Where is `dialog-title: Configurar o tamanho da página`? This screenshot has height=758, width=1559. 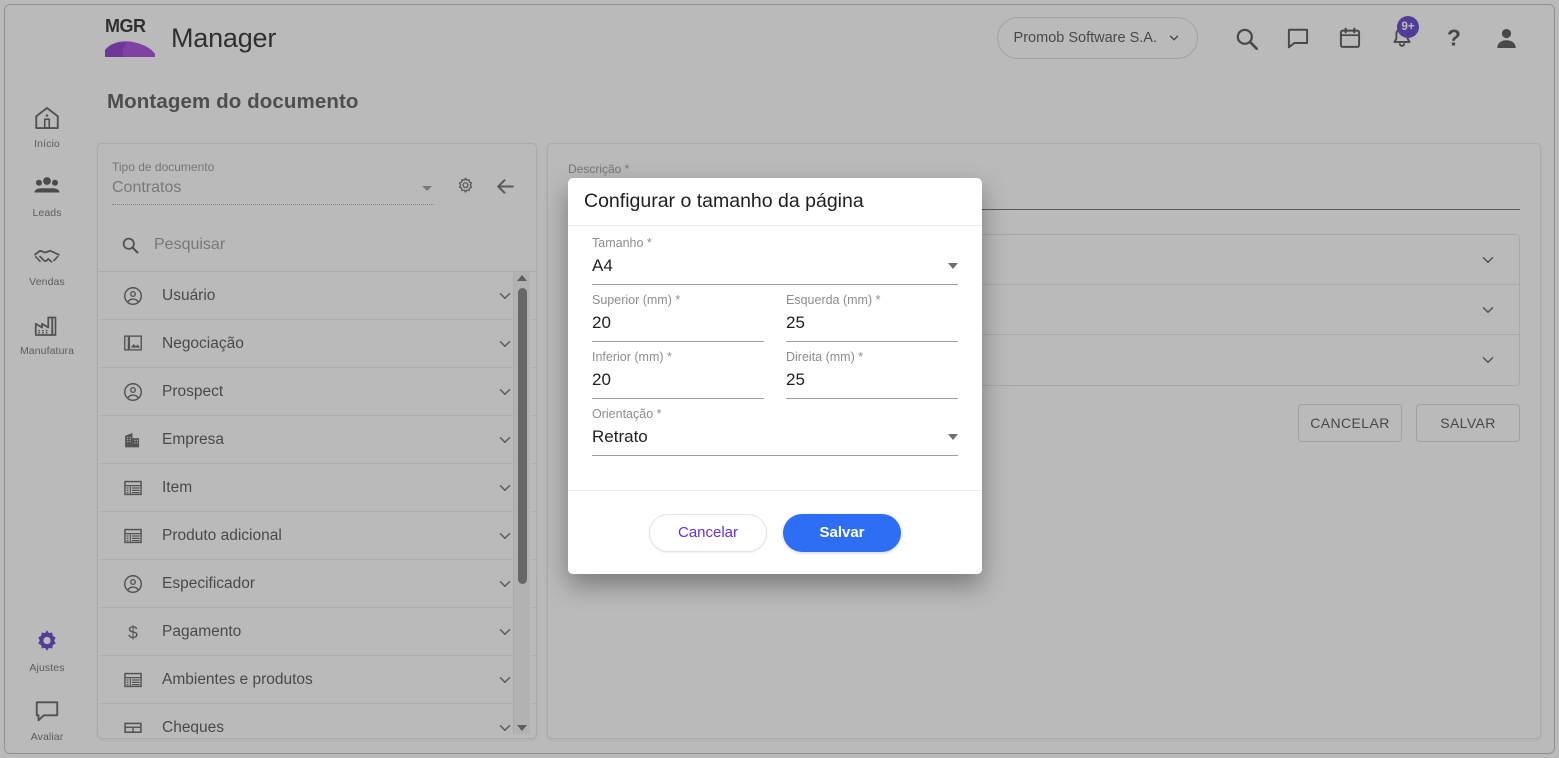 dialog-title: Configurar o tamanho da página is located at coordinates (724, 201).